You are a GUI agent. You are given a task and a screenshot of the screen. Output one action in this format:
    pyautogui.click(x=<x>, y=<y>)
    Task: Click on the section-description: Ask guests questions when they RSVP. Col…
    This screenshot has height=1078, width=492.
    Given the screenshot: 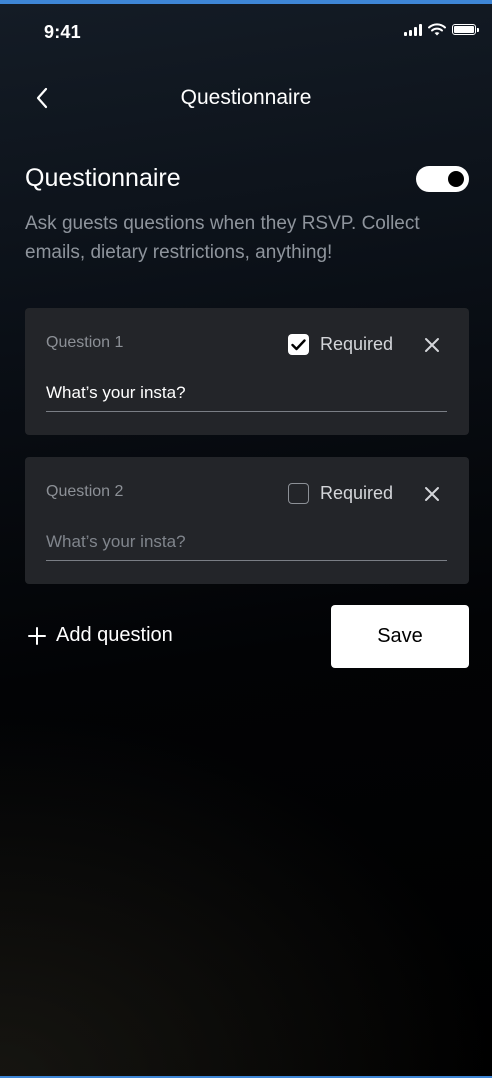 What is the action you would take?
    pyautogui.click(x=222, y=238)
    